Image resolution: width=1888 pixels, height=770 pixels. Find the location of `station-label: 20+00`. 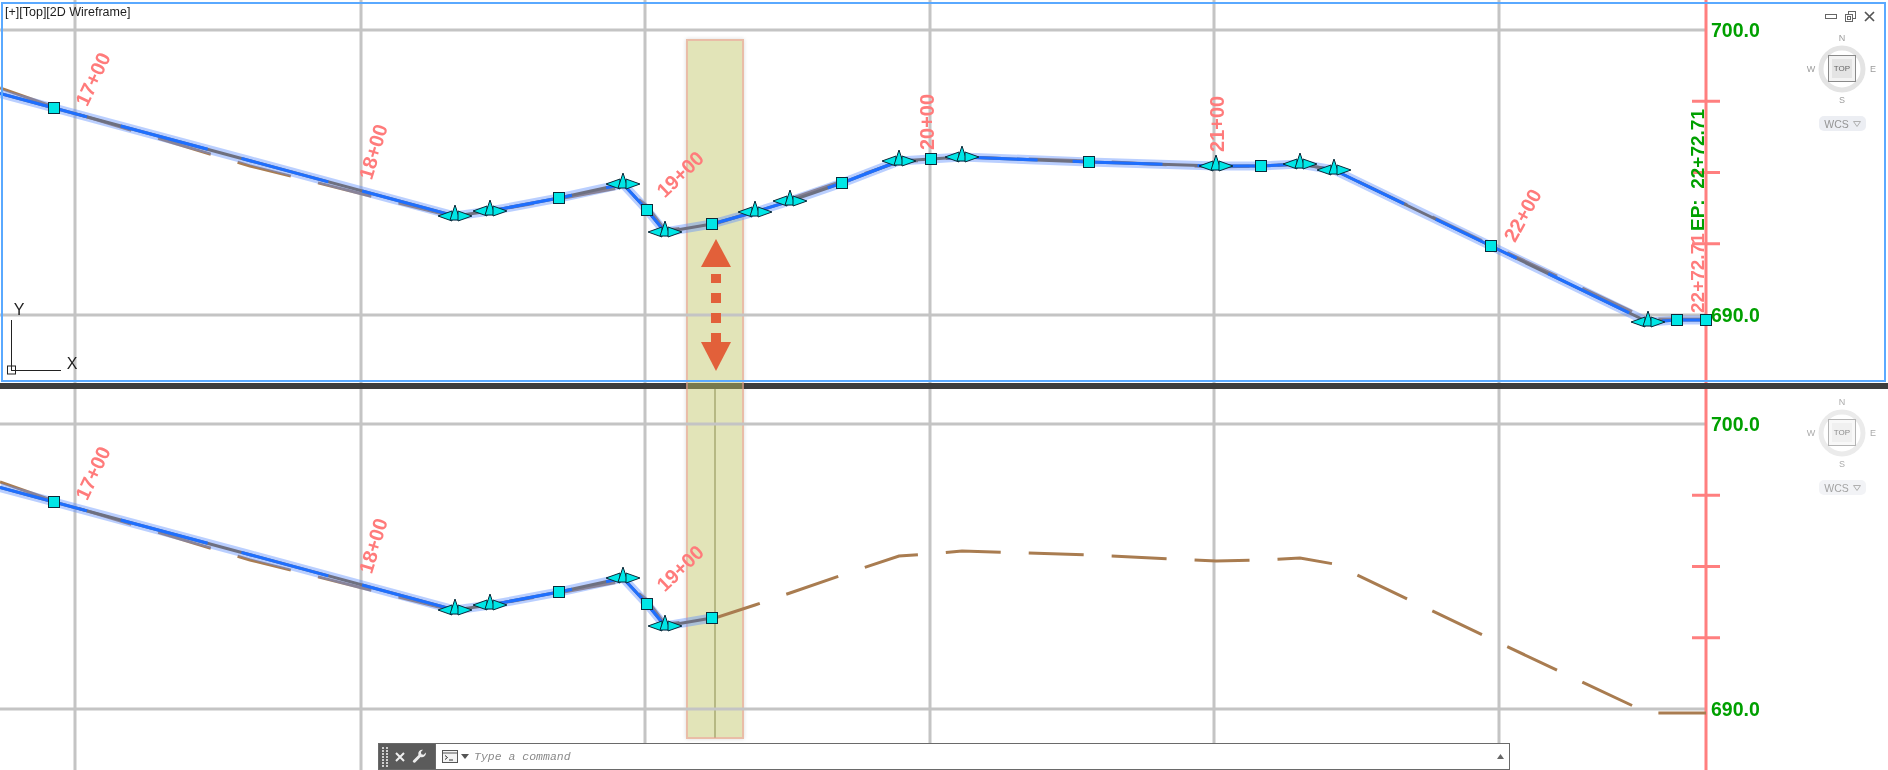

station-label: 20+00 is located at coordinates (927, 122).